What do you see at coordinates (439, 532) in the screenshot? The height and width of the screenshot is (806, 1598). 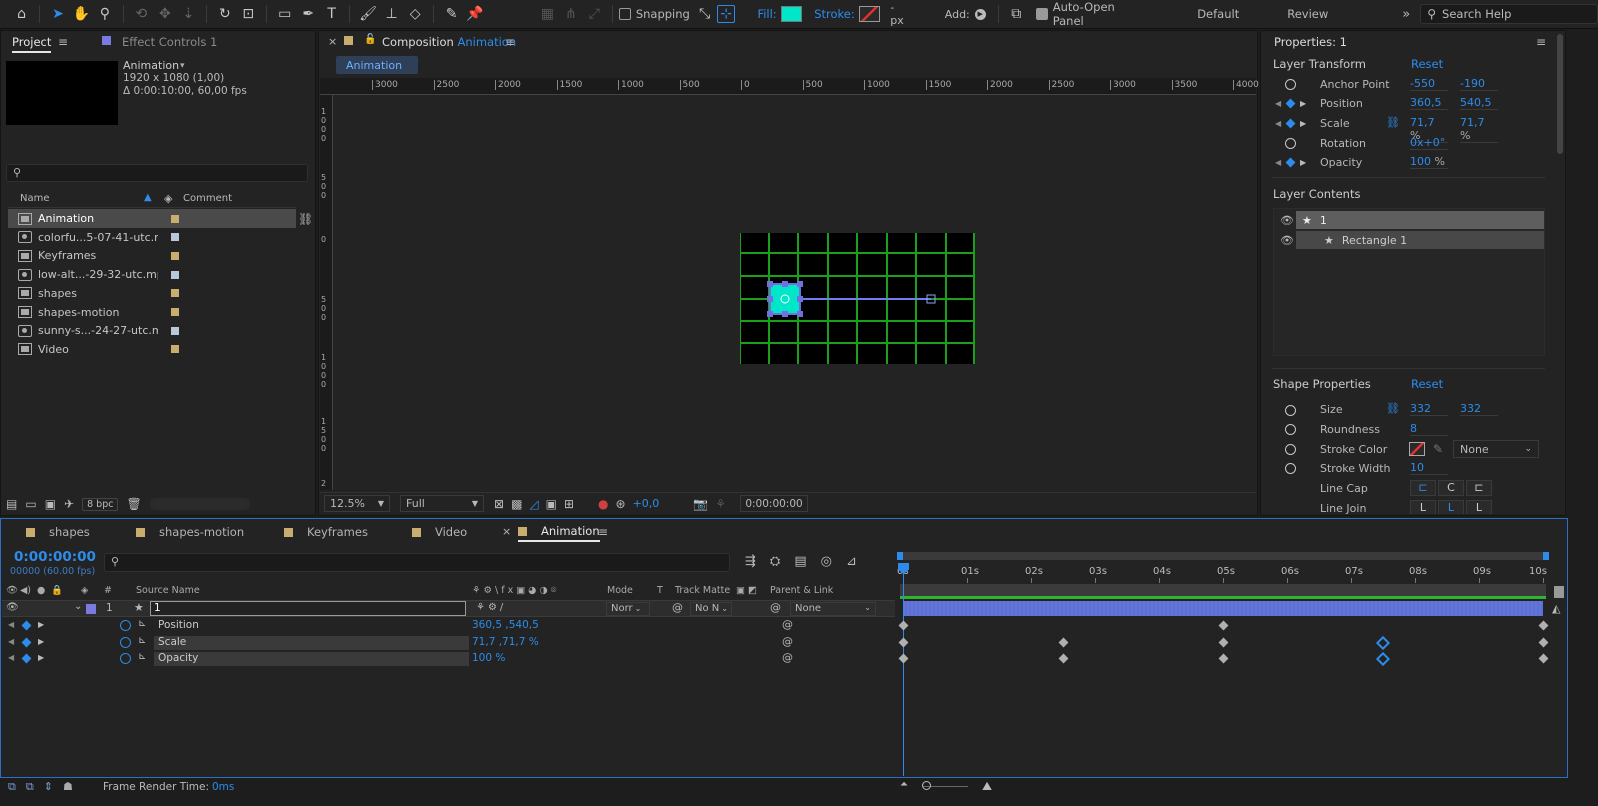 I see `timeline-tab: Video` at bounding box center [439, 532].